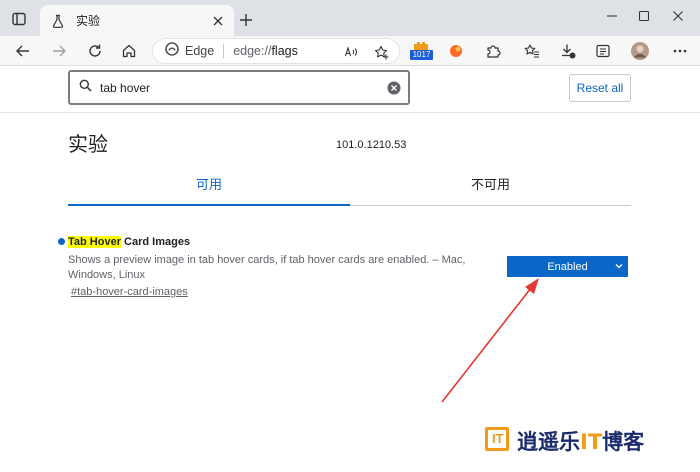 Image resolution: width=700 pixels, height=472 pixels. Describe the element at coordinates (155, 242) in the screenshot. I see `flag-title-rest: Card Images` at that location.